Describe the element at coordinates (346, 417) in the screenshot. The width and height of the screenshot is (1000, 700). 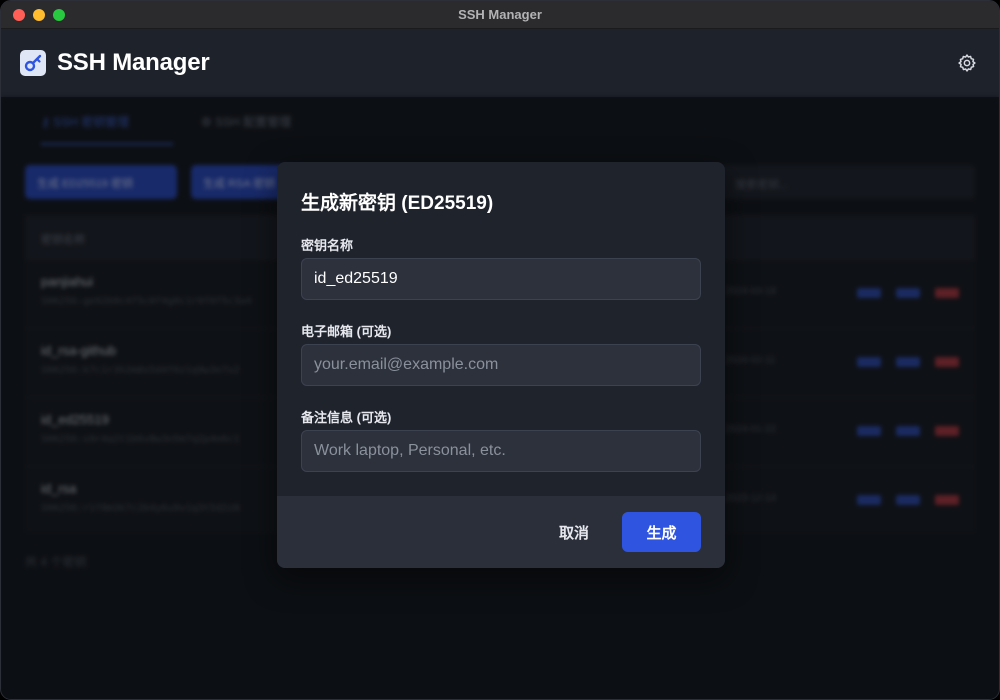
I see `comment-label: 备注信息 (可选)` at that location.